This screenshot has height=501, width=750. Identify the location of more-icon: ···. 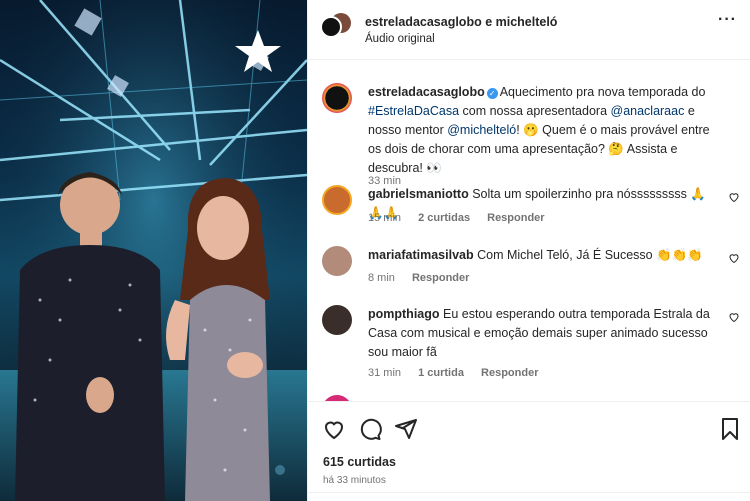
(727, 20).